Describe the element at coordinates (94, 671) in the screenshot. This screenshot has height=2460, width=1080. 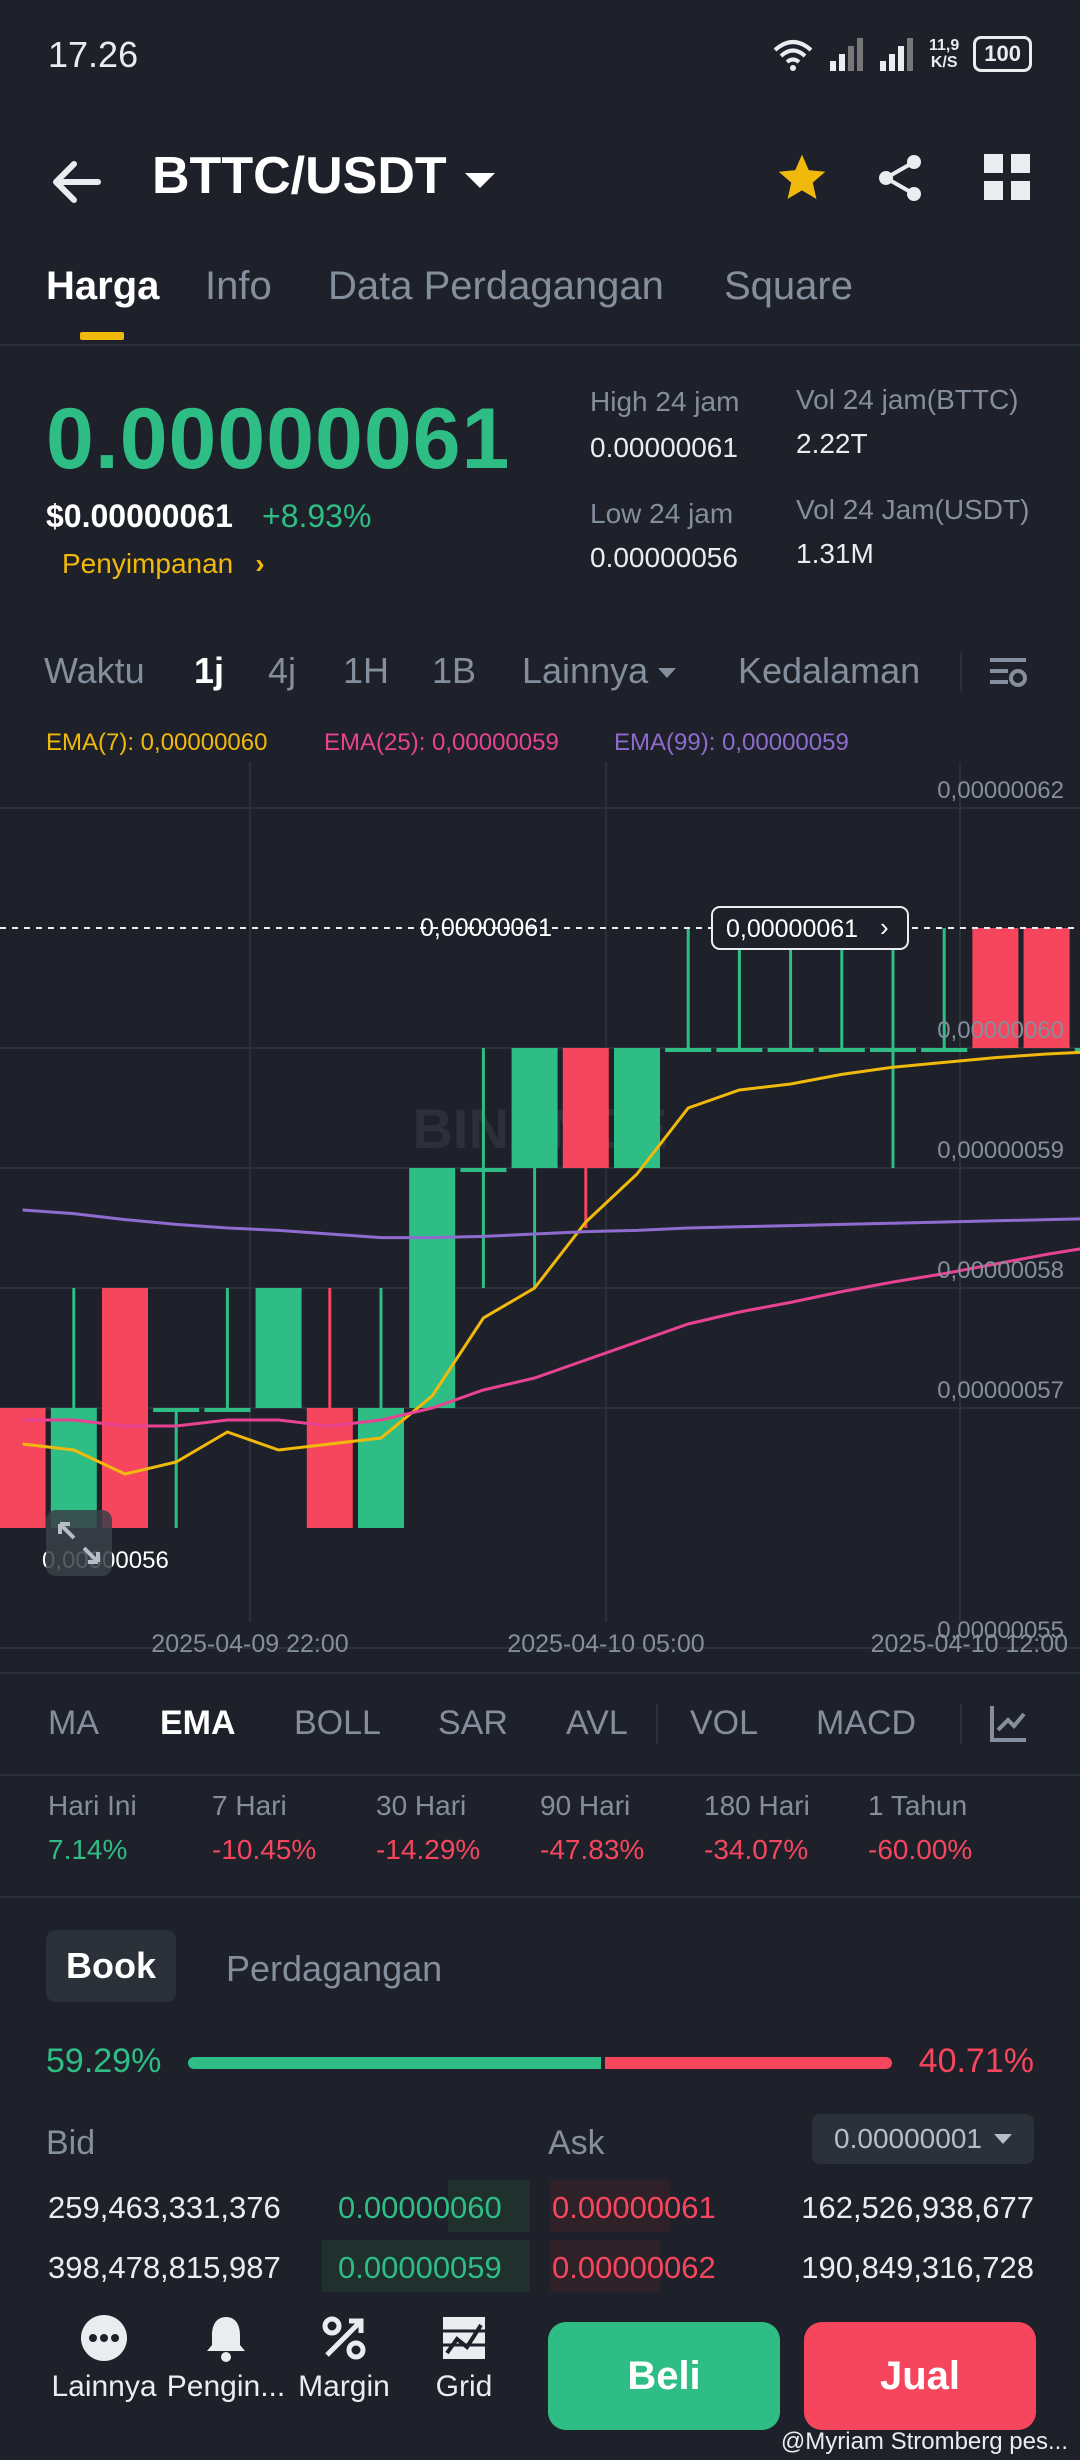
I see `interval-waktu: Waktu` at that location.